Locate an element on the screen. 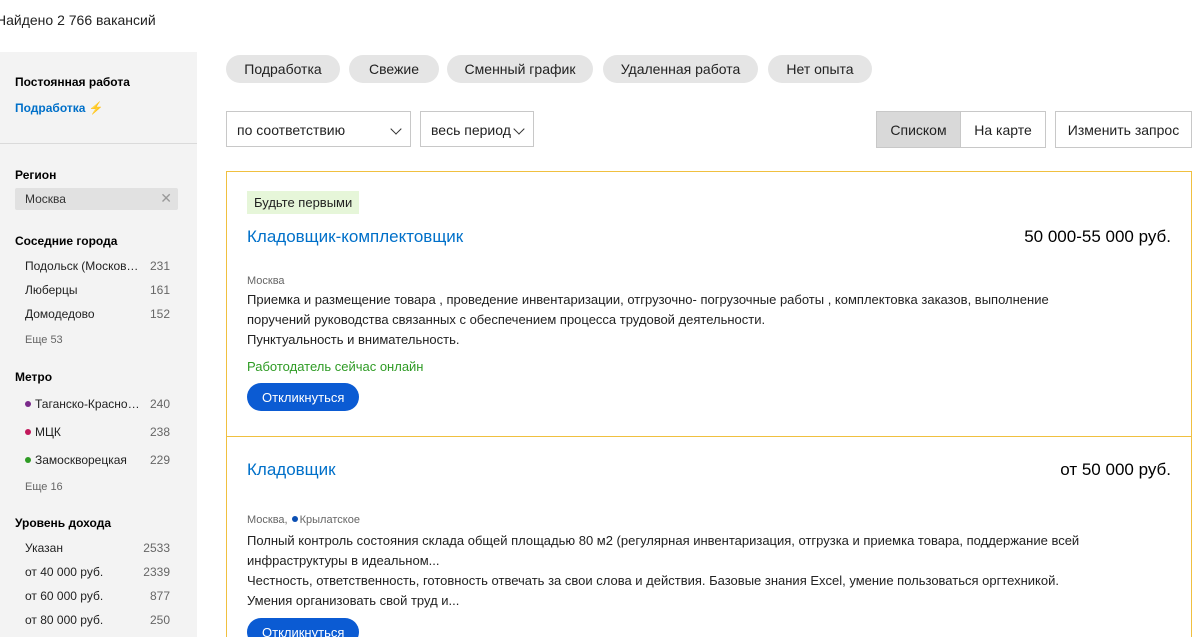  vacancies-found-count: Найдено 2 766 вакансий is located at coordinates (78, 20).